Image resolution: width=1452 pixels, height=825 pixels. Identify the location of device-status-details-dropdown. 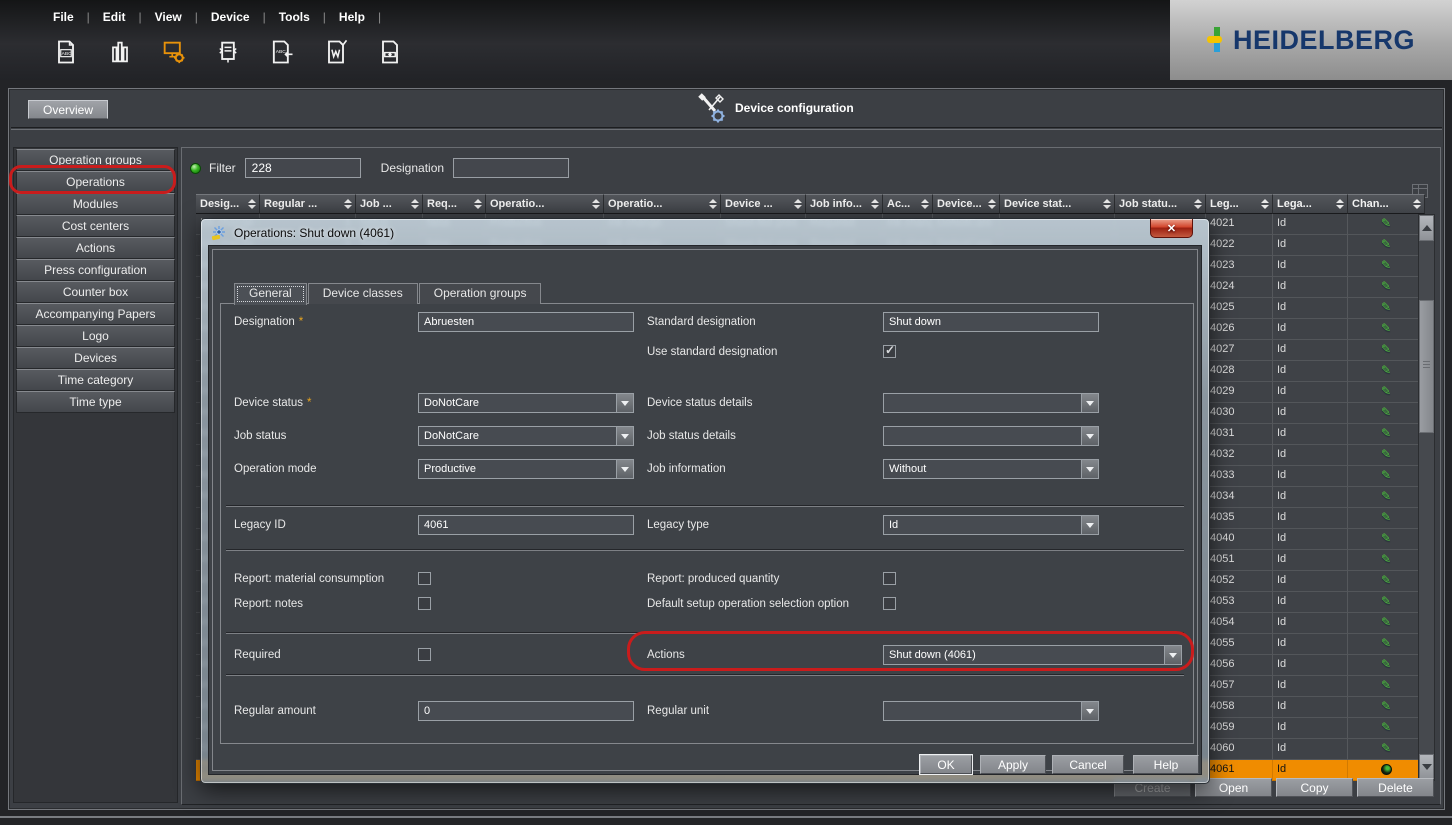
(991, 403).